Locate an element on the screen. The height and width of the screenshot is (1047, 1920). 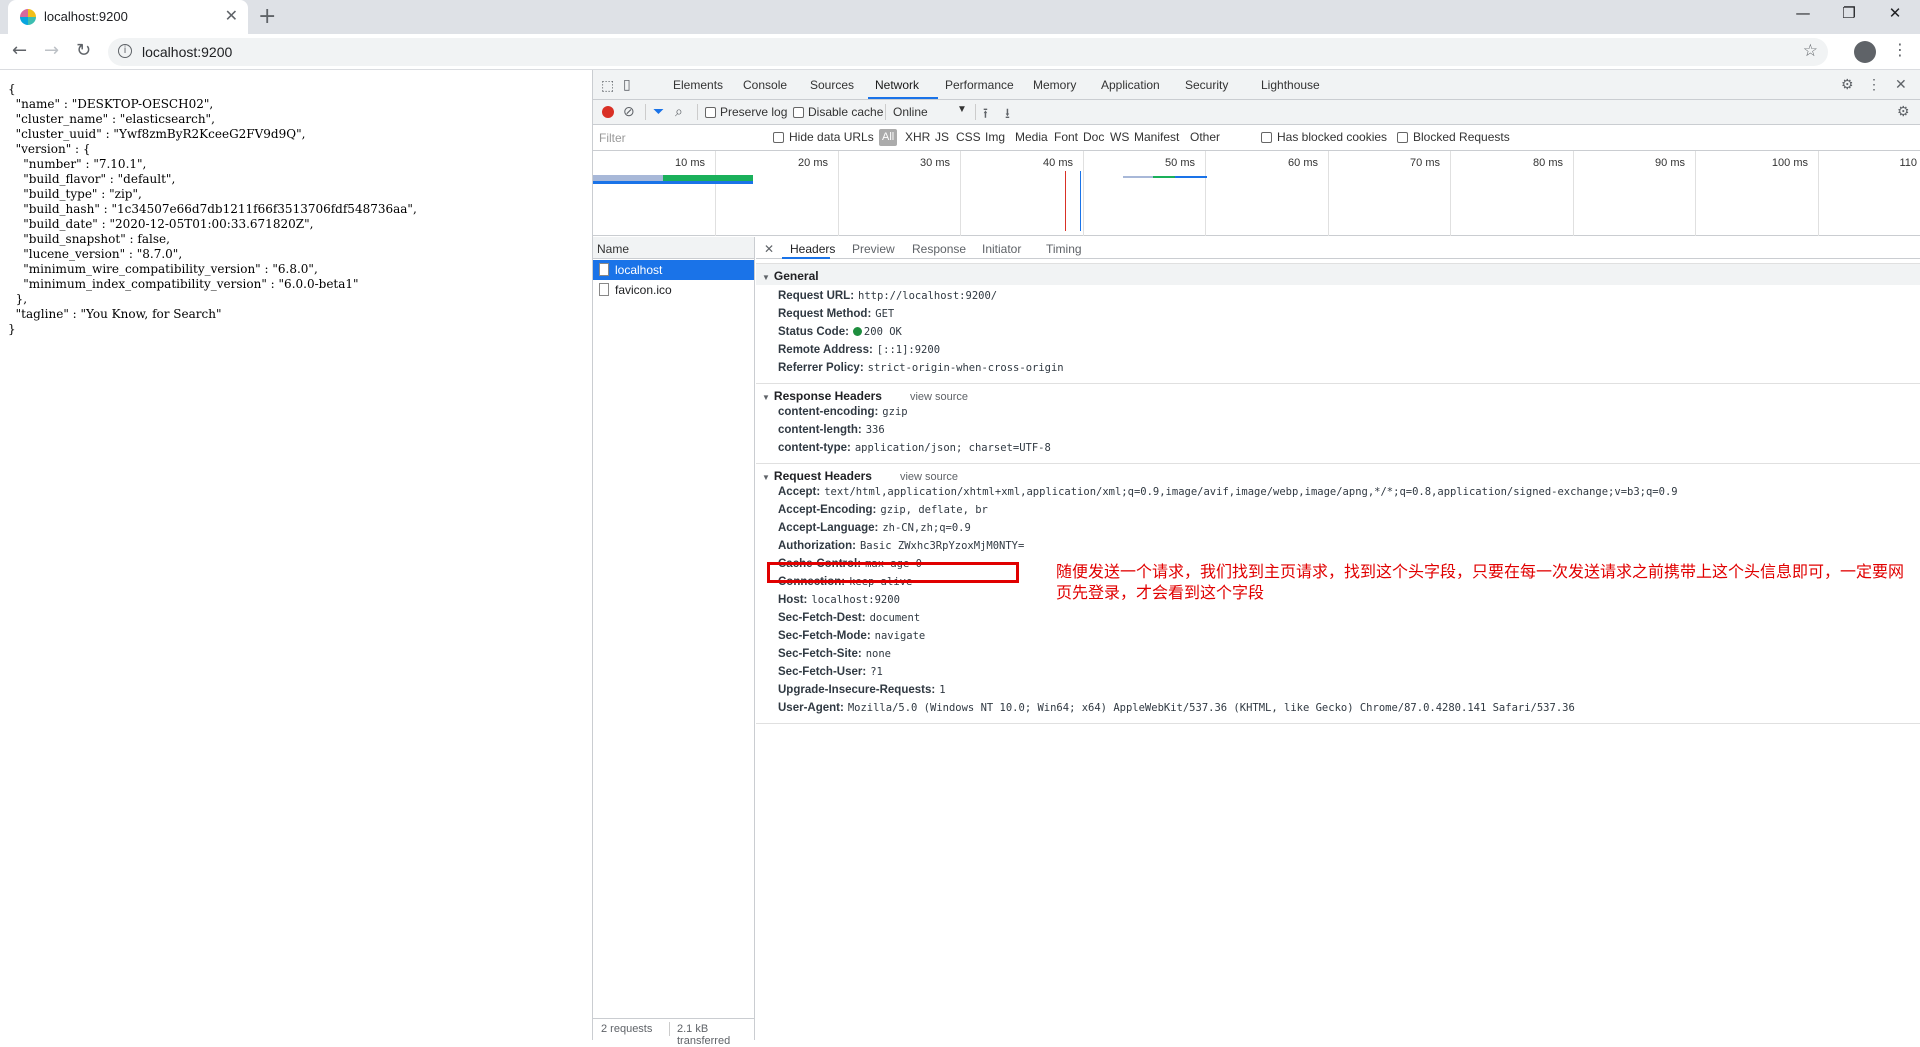
tab-lighthouse: Lighthouse is located at coordinates (1290, 85).